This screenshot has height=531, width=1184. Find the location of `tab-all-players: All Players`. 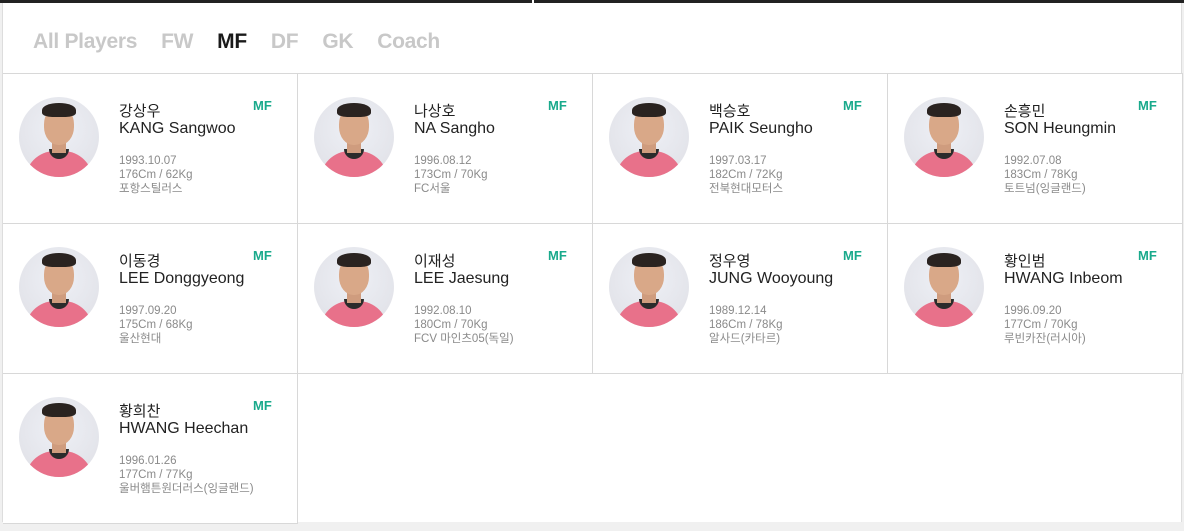

tab-all-players: All Players is located at coordinates (85, 42).